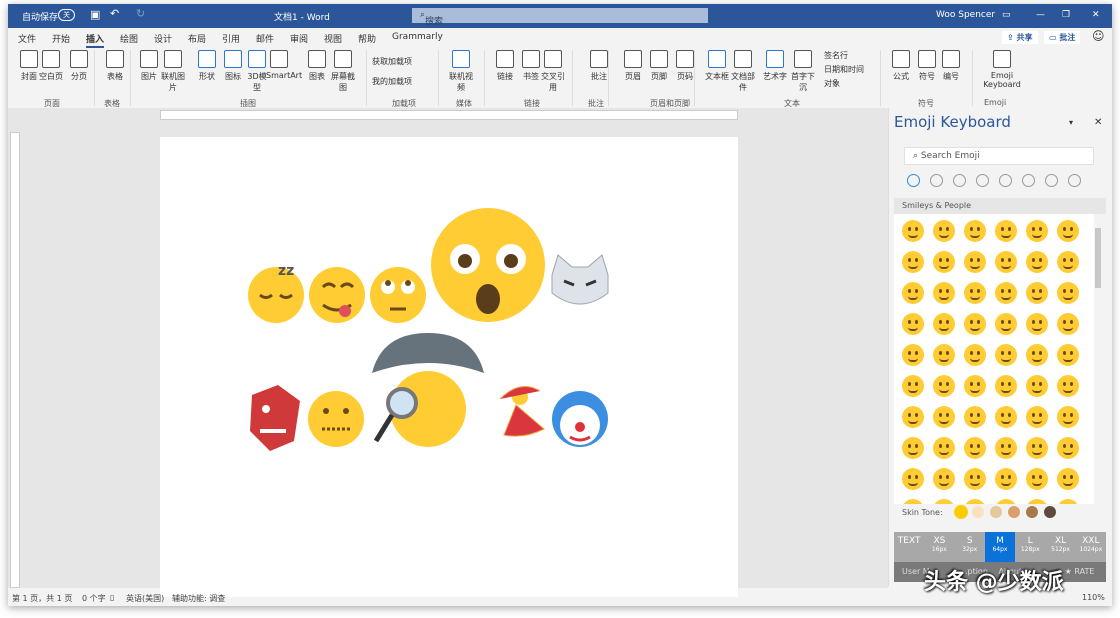 This screenshot has height=618, width=1120. Describe the element at coordinates (913, 180) in the screenshot. I see `smileys-category-icon` at that location.